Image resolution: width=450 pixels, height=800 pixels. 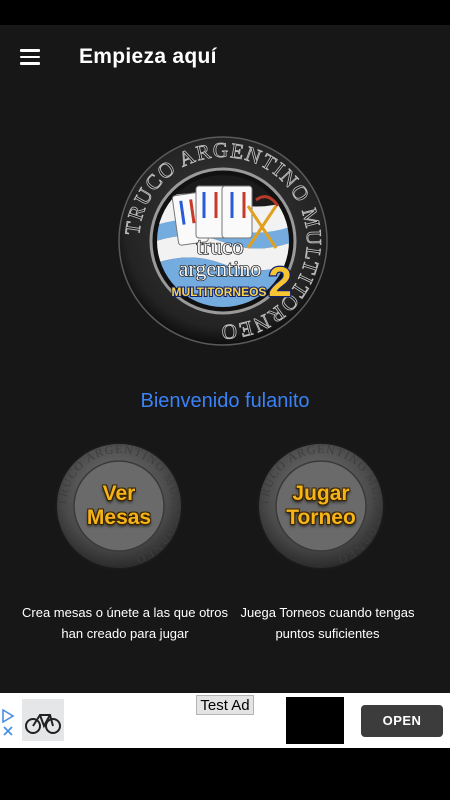 I want to click on menu-icon, so click(x=30, y=57).